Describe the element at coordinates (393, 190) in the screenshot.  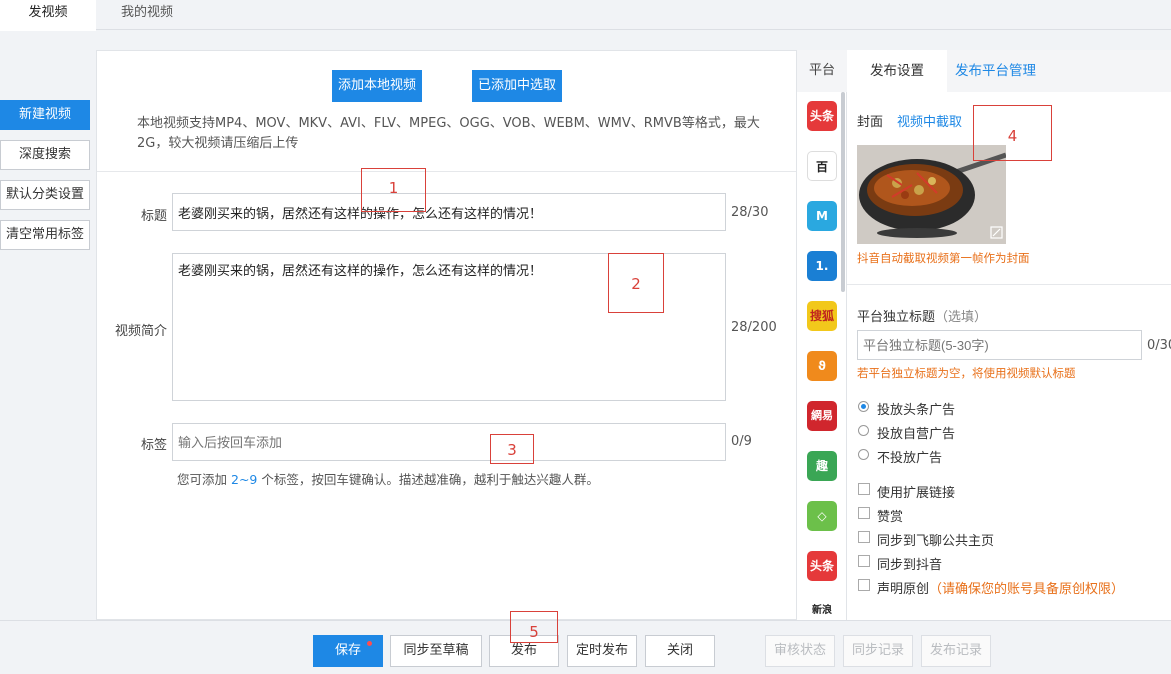
I see `annotation-1: 1` at that location.